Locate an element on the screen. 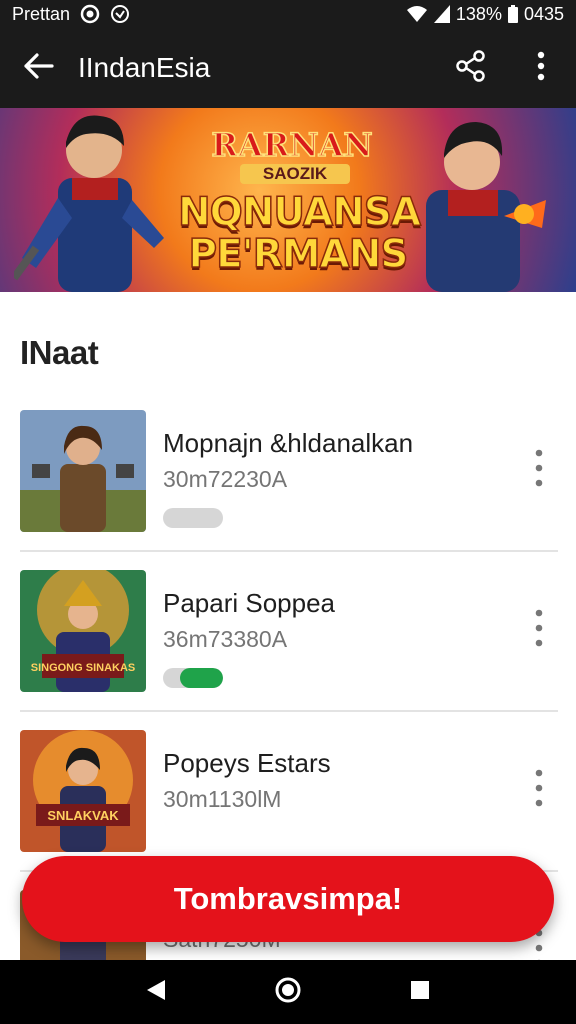  game-thumbnail-3-image: SNLAKVAK is located at coordinates (83, 791).